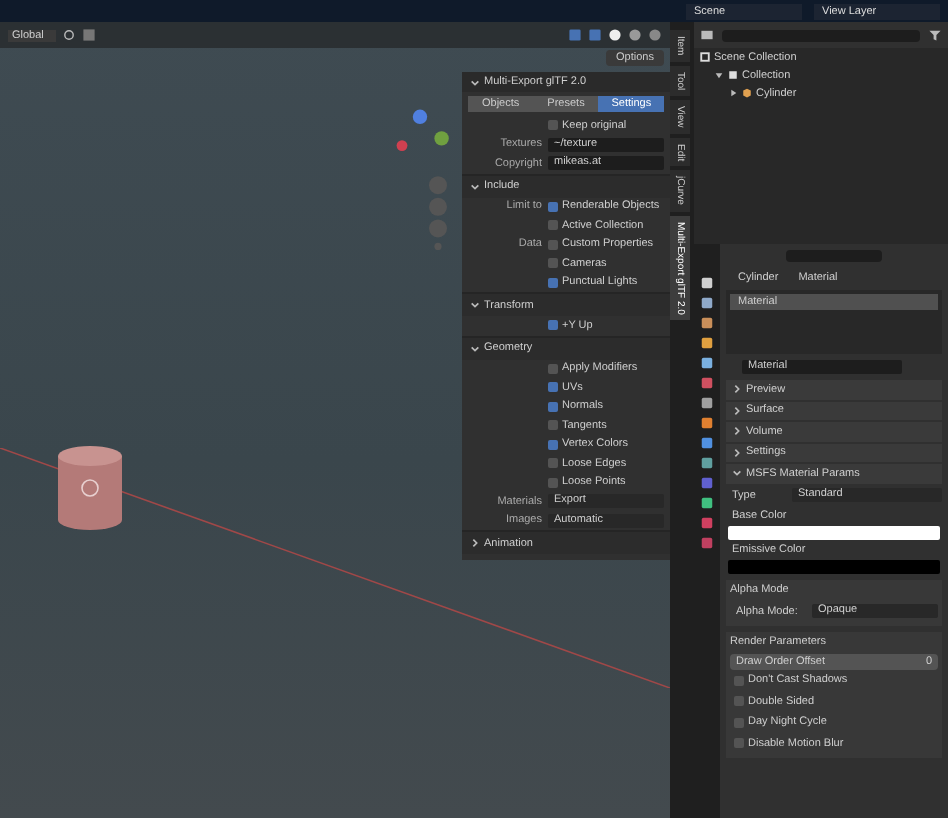 Image resolution: width=948 pixels, height=818 pixels. Describe the element at coordinates (705, 57) in the screenshot. I see `scene-collection-icon` at that location.